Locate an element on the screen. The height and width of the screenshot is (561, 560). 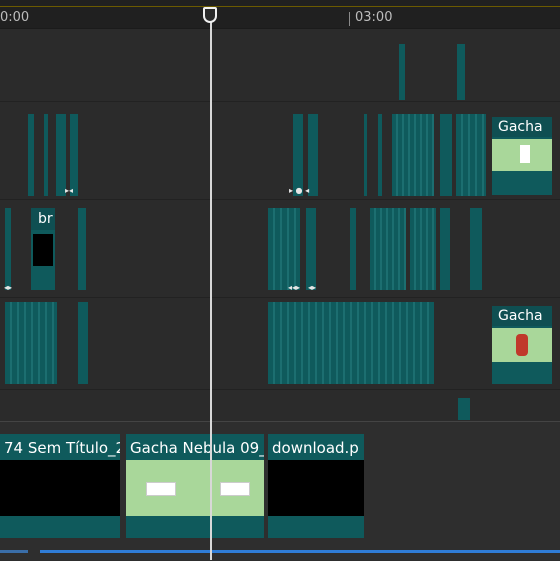
scrollbar-segment is located at coordinates (14, 551).